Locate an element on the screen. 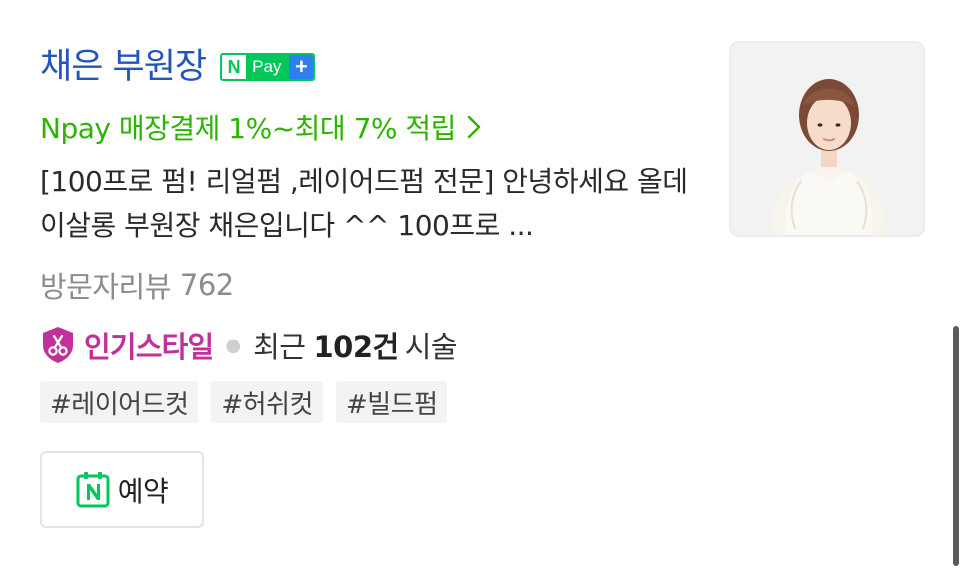  npay-promo-text: Npay 매장결제 1%~최대 7% 적립 is located at coordinates (248, 128).